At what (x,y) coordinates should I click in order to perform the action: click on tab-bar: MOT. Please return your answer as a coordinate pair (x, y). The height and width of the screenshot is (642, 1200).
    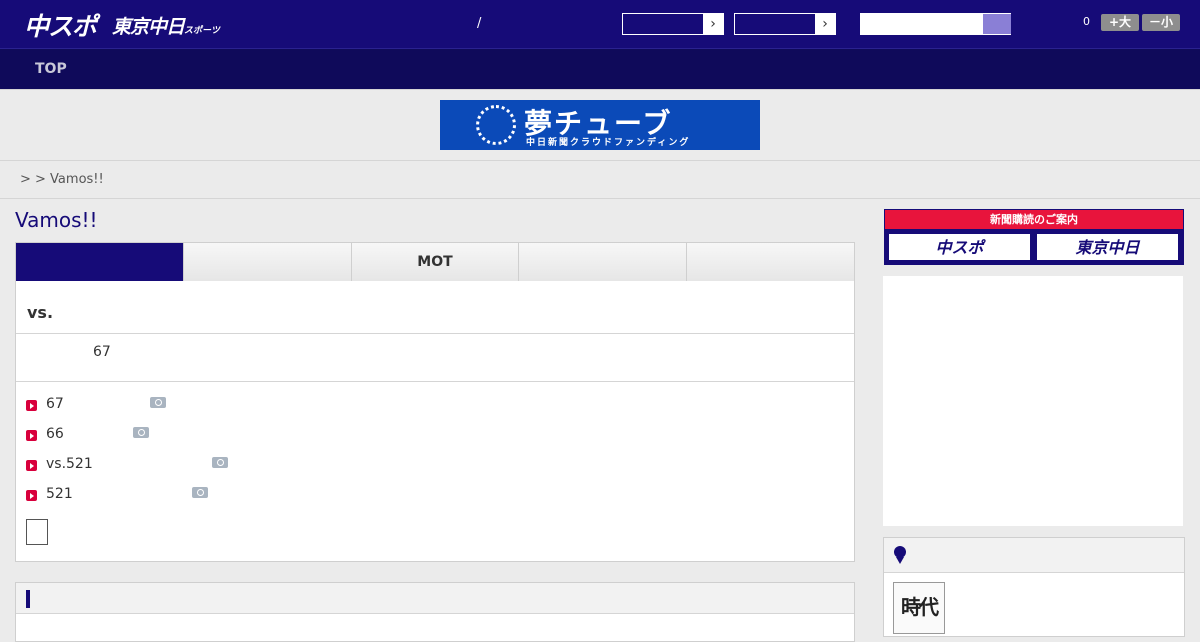
    Looking at the image, I should click on (435, 265).